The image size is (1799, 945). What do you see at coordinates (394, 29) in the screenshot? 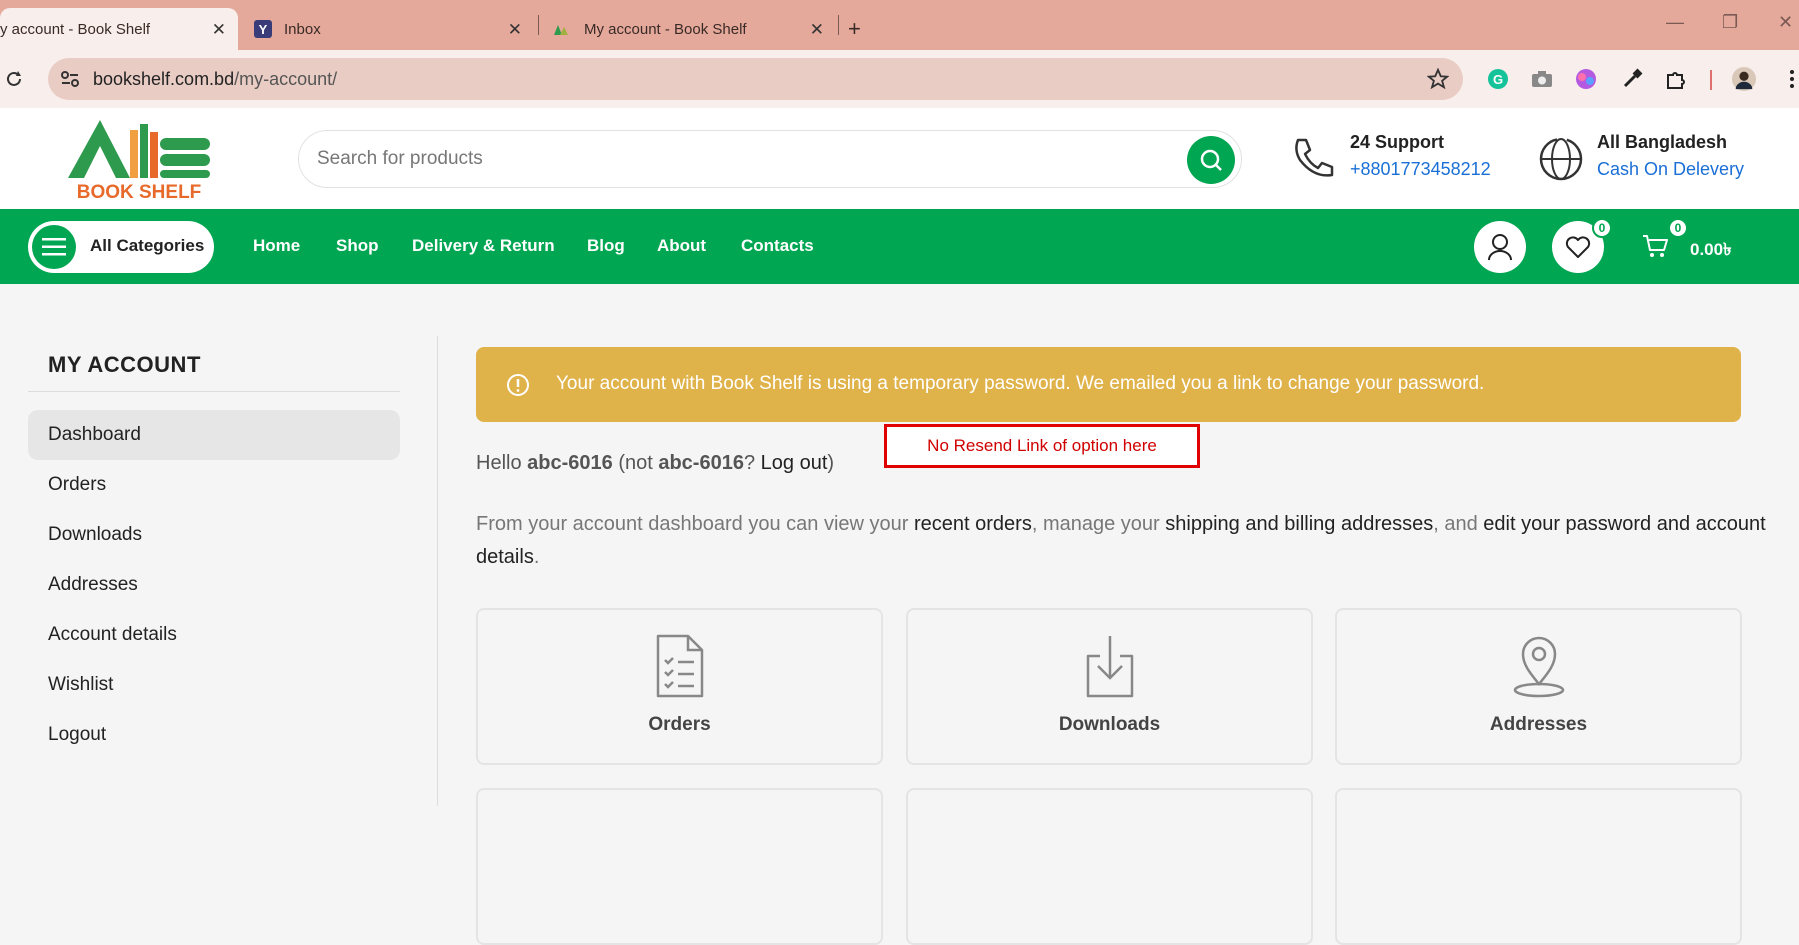
I see `tab-inbox: Y Inbox ✕` at bounding box center [394, 29].